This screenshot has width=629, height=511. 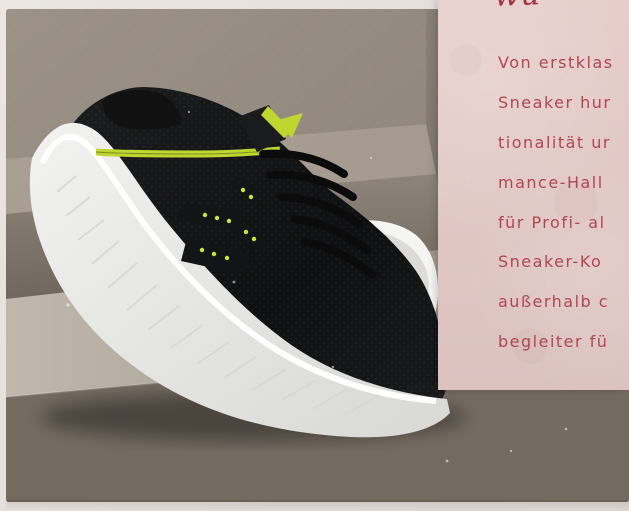 What do you see at coordinates (317, 505) in the screenshot?
I see `bottom-paper-shadow` at bounding box center [317, 505].